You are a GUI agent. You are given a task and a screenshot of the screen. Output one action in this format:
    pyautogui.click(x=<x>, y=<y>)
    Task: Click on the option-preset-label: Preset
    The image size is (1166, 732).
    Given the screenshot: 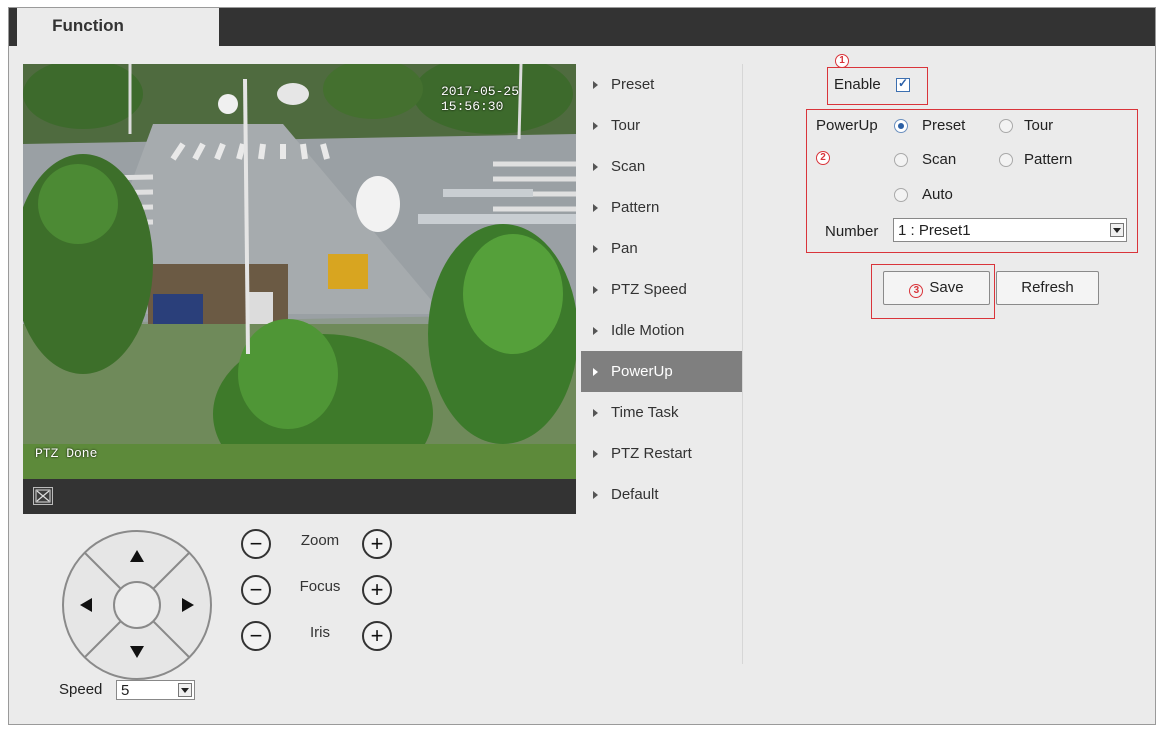 What is the action you would take?
    pyautogui.click(x=944, y=125)
    